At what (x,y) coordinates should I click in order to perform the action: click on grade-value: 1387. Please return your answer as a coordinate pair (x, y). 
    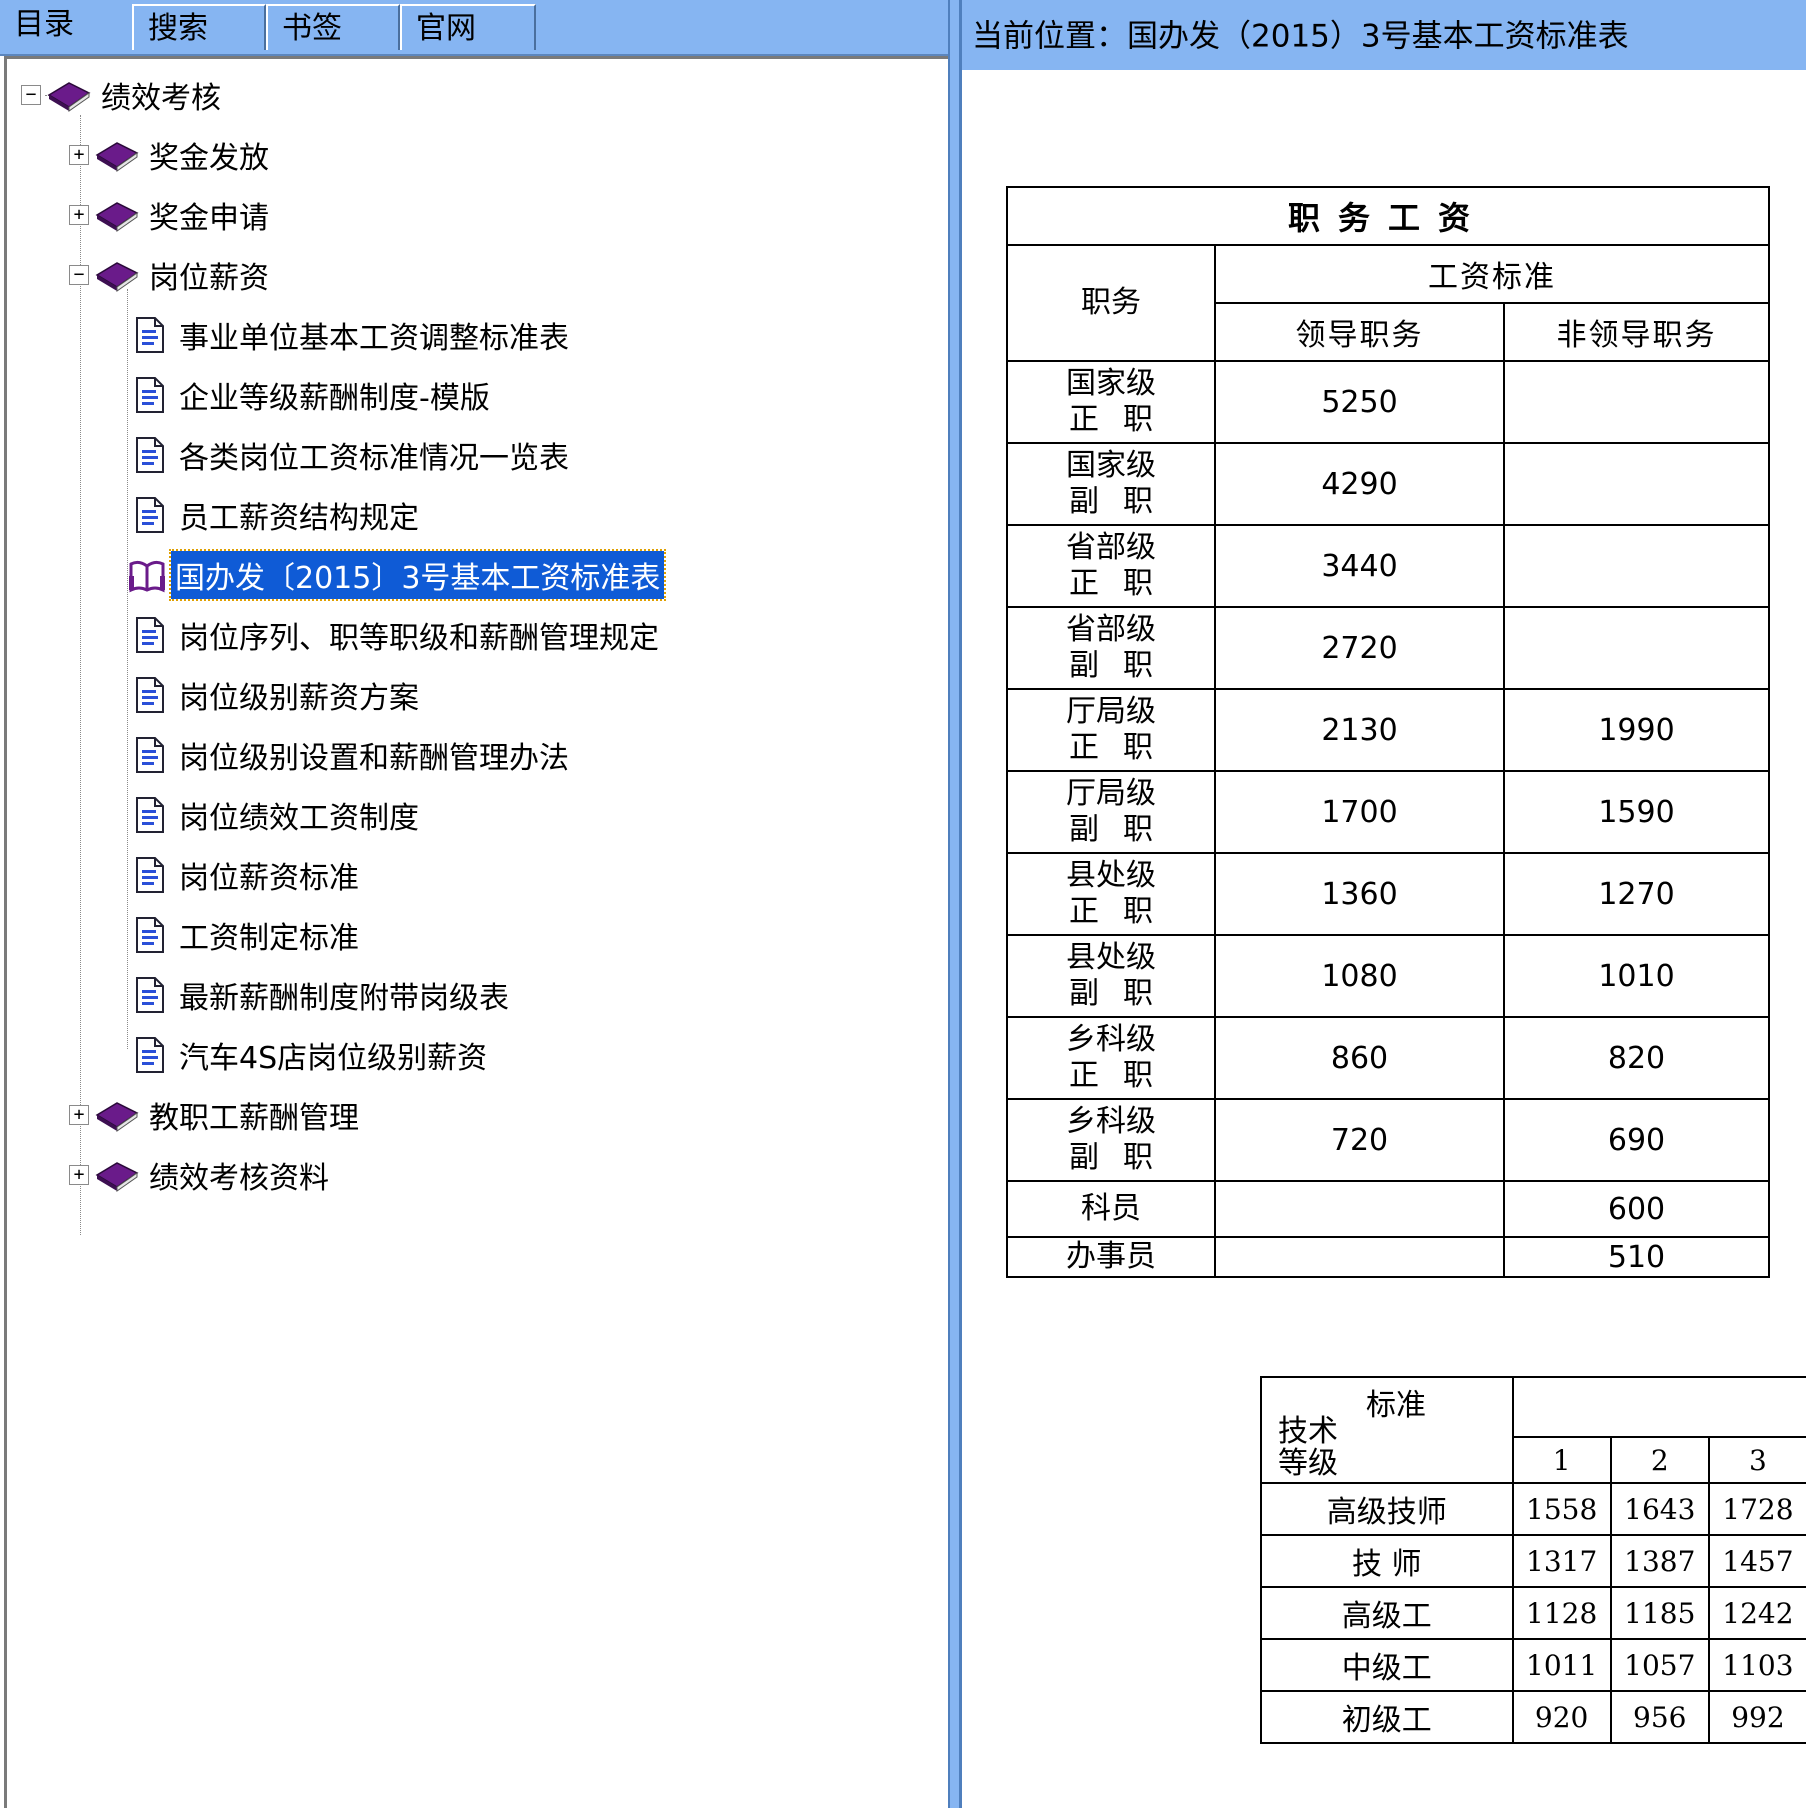
    Looking at the image, I should click on (1659, 1561).